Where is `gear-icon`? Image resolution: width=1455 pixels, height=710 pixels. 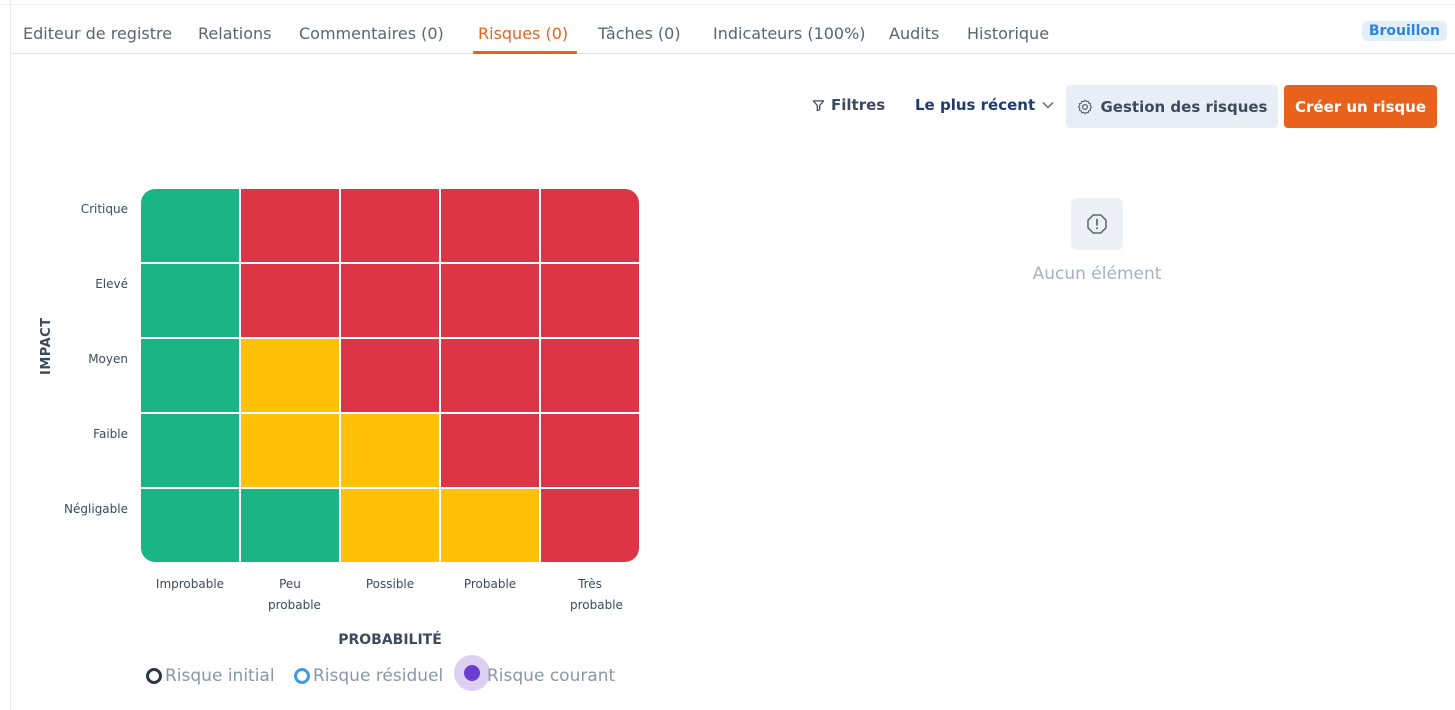
gear-icon is located at coordinates (1084, 106).